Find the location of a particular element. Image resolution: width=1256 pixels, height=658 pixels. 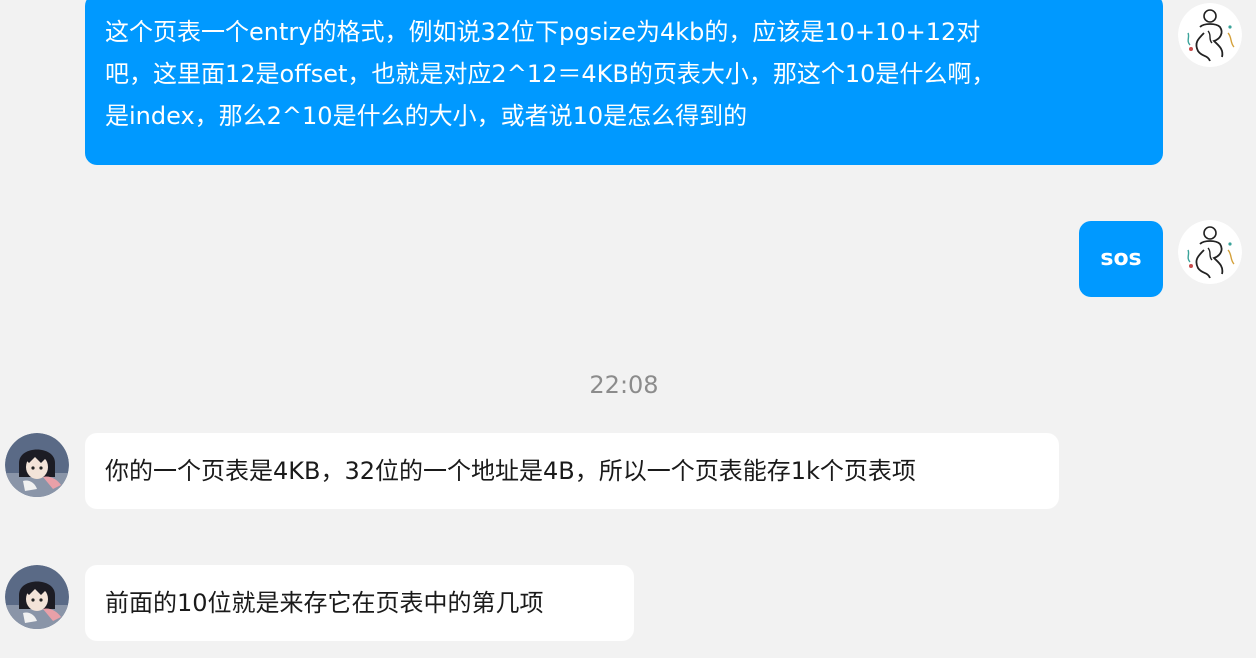

outgoing-message-bubble: sos is located at coordinates (1121, 259).